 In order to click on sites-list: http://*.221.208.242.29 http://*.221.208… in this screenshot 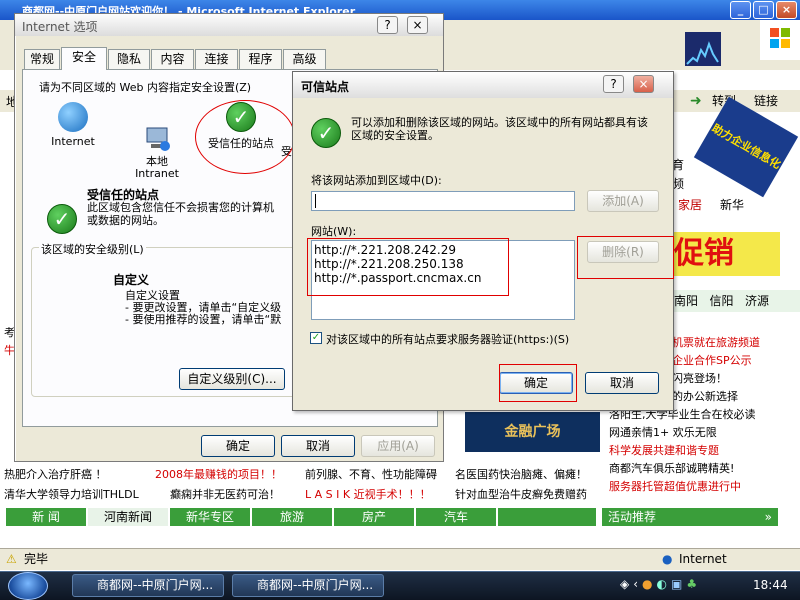, I will do `click(443, 280)`.